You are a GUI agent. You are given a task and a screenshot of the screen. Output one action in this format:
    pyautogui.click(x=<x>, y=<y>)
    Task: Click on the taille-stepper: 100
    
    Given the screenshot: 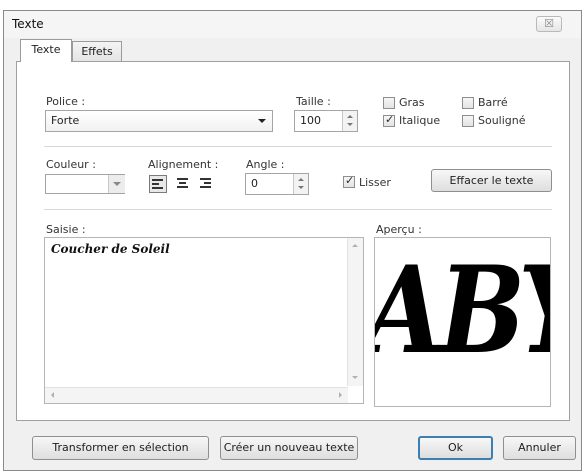 What is the action you would take?
    pyautogui.click(x=326, y=121)
    